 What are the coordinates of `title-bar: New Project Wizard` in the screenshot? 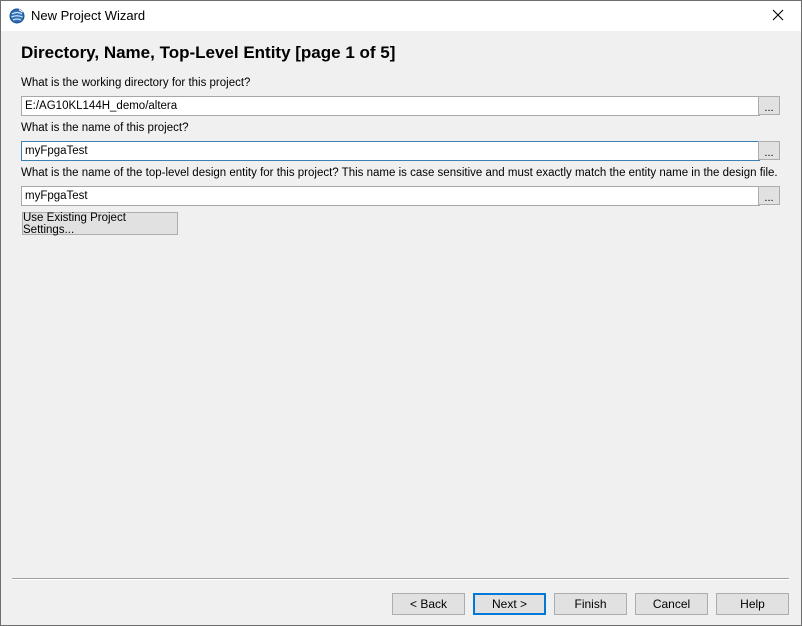 It's located at (401, 16).